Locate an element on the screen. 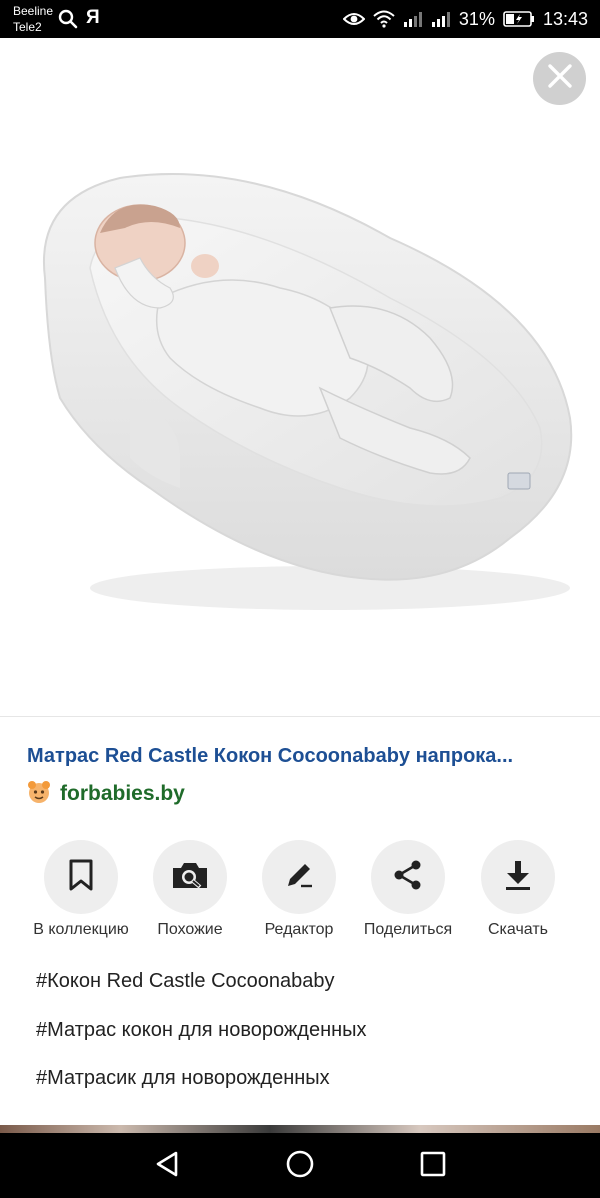  download-button: Скачать is located at coordinates (518, 889).